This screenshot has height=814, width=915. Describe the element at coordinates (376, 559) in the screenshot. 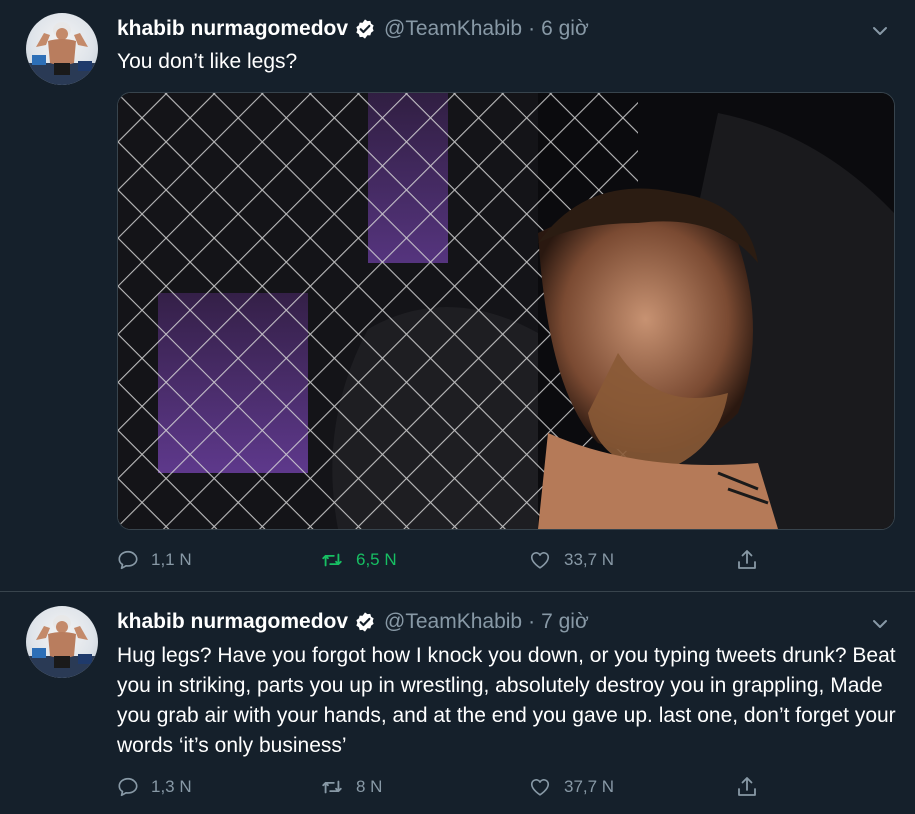

I see `retweet-count: 6,5 N` at that location.